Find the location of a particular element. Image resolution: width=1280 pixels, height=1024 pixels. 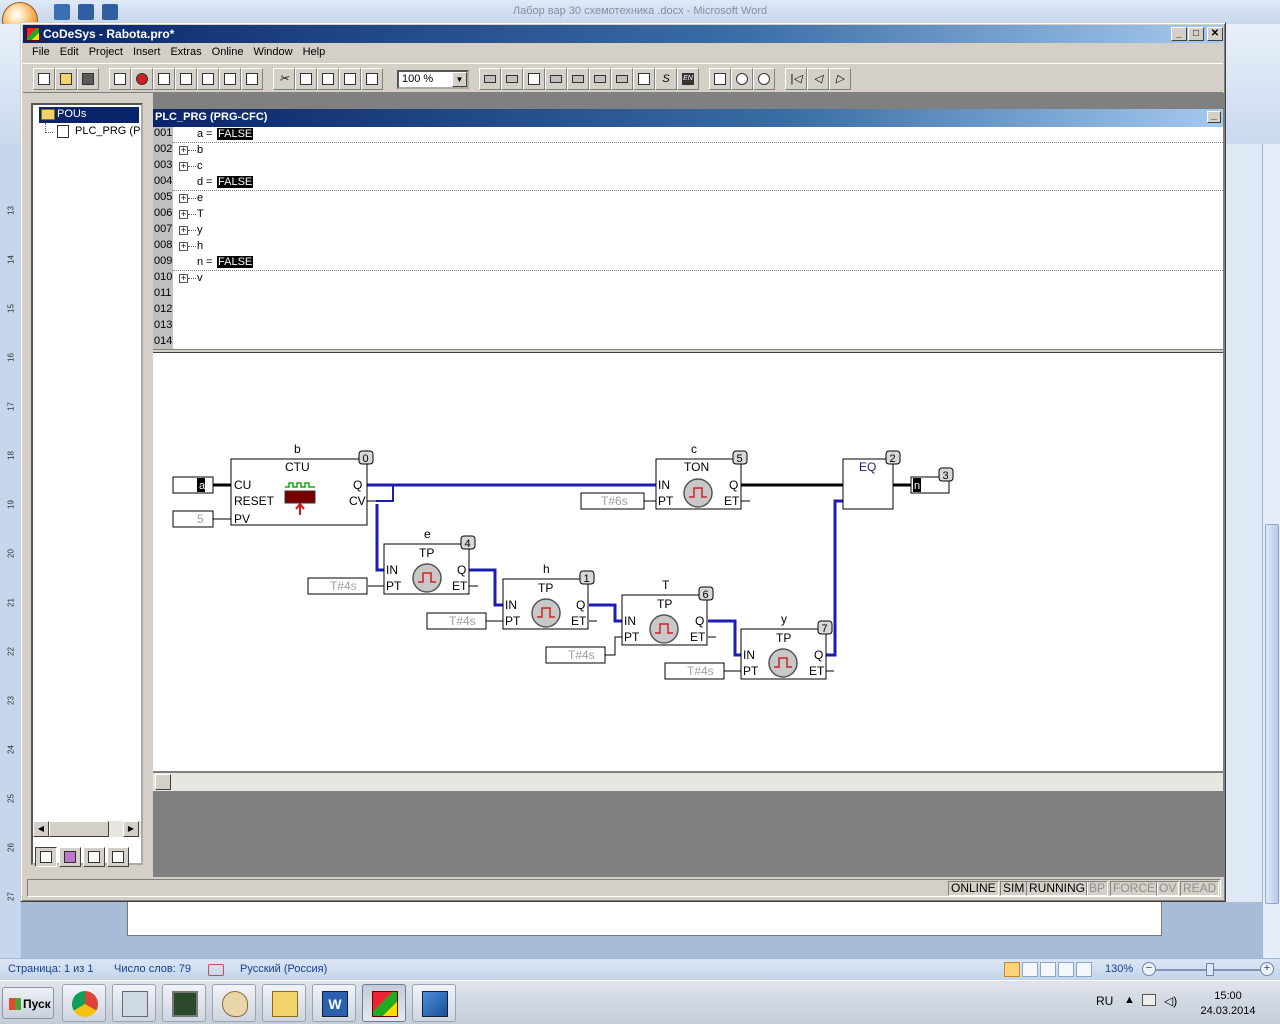

web-layout-view-button is located at coordinates (1048, 969).